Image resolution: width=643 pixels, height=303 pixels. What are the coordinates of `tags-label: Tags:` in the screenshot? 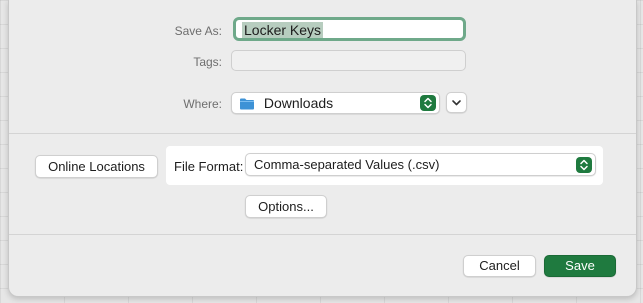 It's located at (207, 62).